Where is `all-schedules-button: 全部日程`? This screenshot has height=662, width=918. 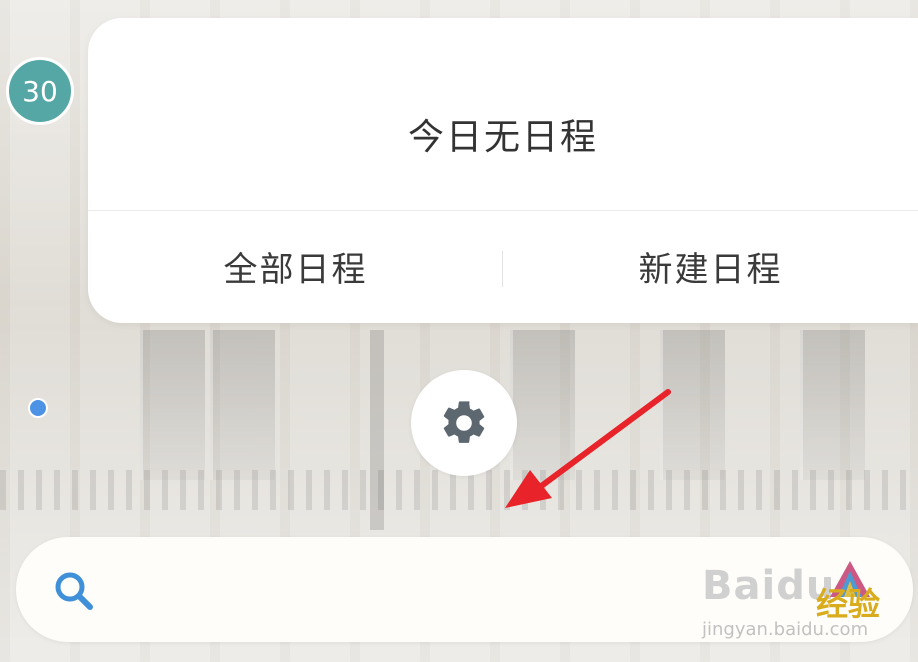
all-schedules-button: 全部日程 is located at coordinates (295, 266).